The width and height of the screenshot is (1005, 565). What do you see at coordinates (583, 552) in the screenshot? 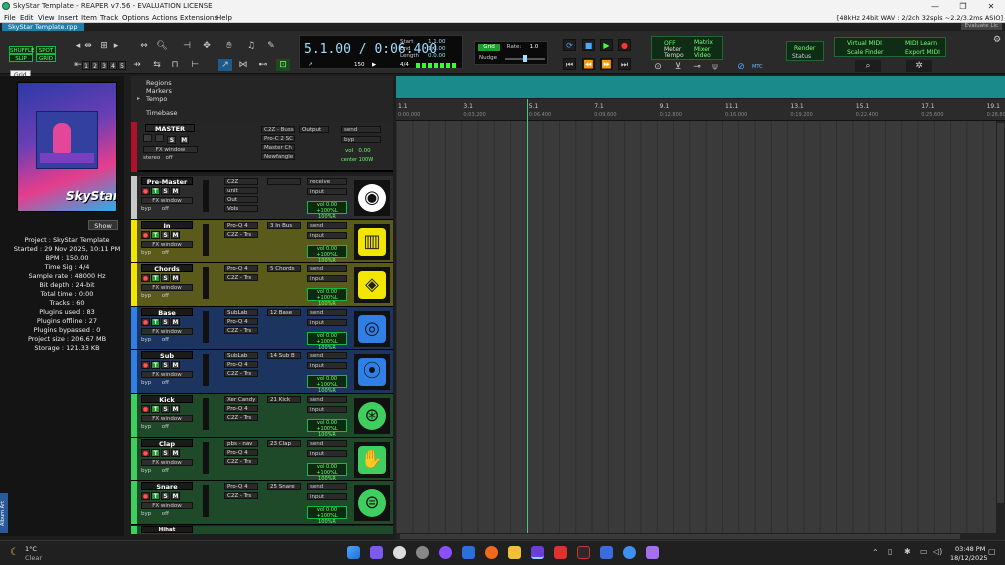
I see `app-dark-icon` at bounding box center [583, 552].